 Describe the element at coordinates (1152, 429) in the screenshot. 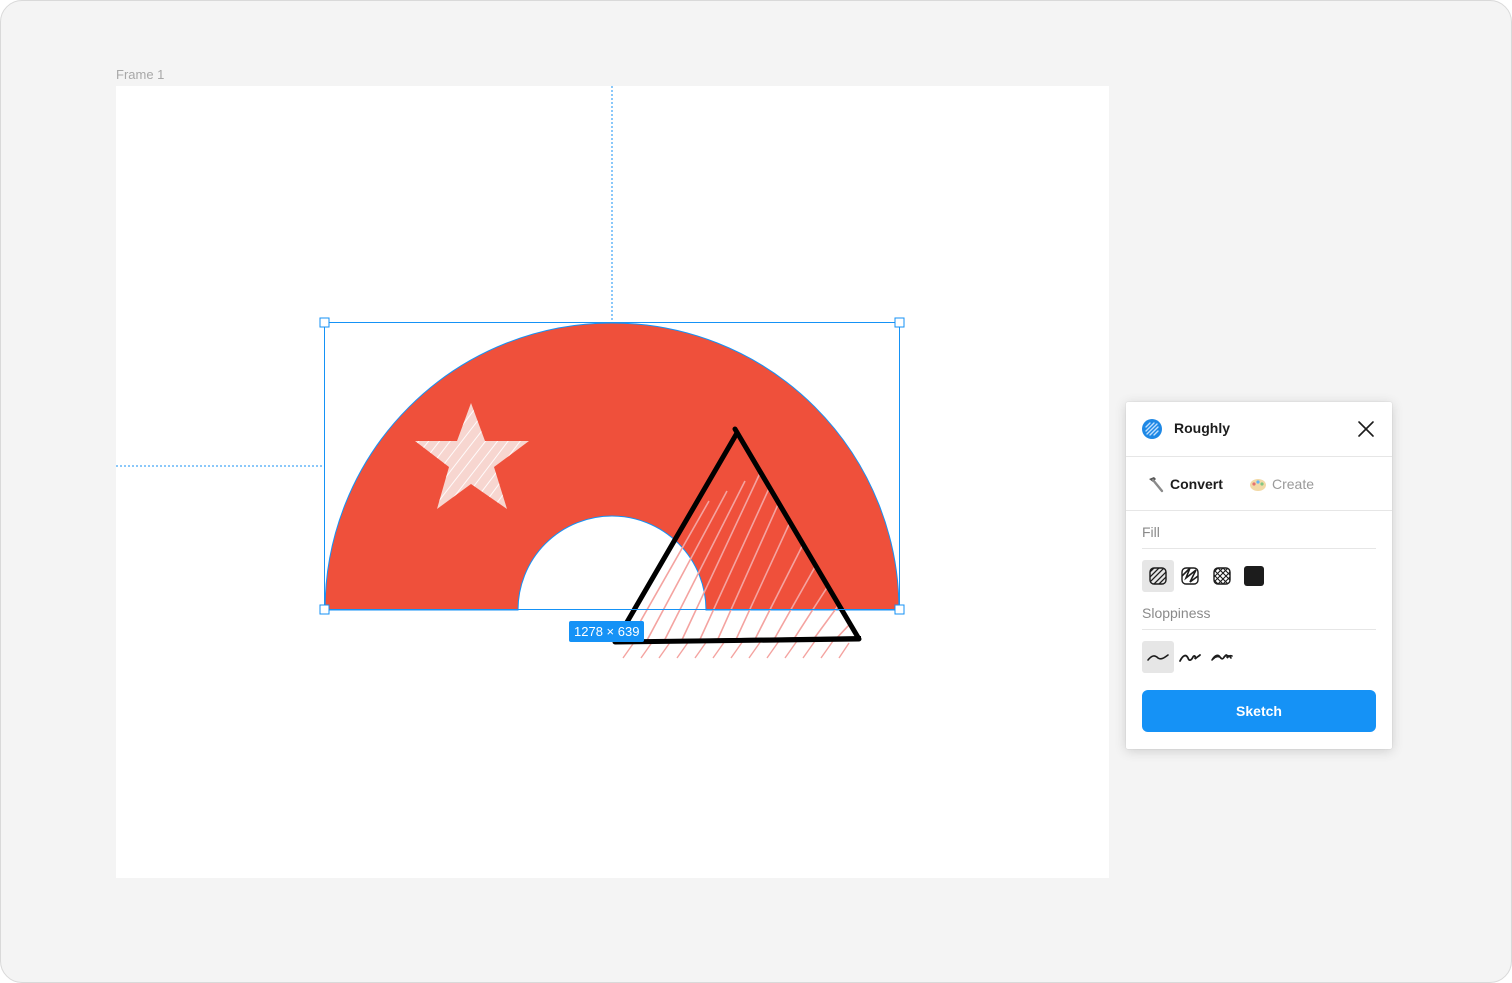

I see `roughly-logo-icon` at that location.